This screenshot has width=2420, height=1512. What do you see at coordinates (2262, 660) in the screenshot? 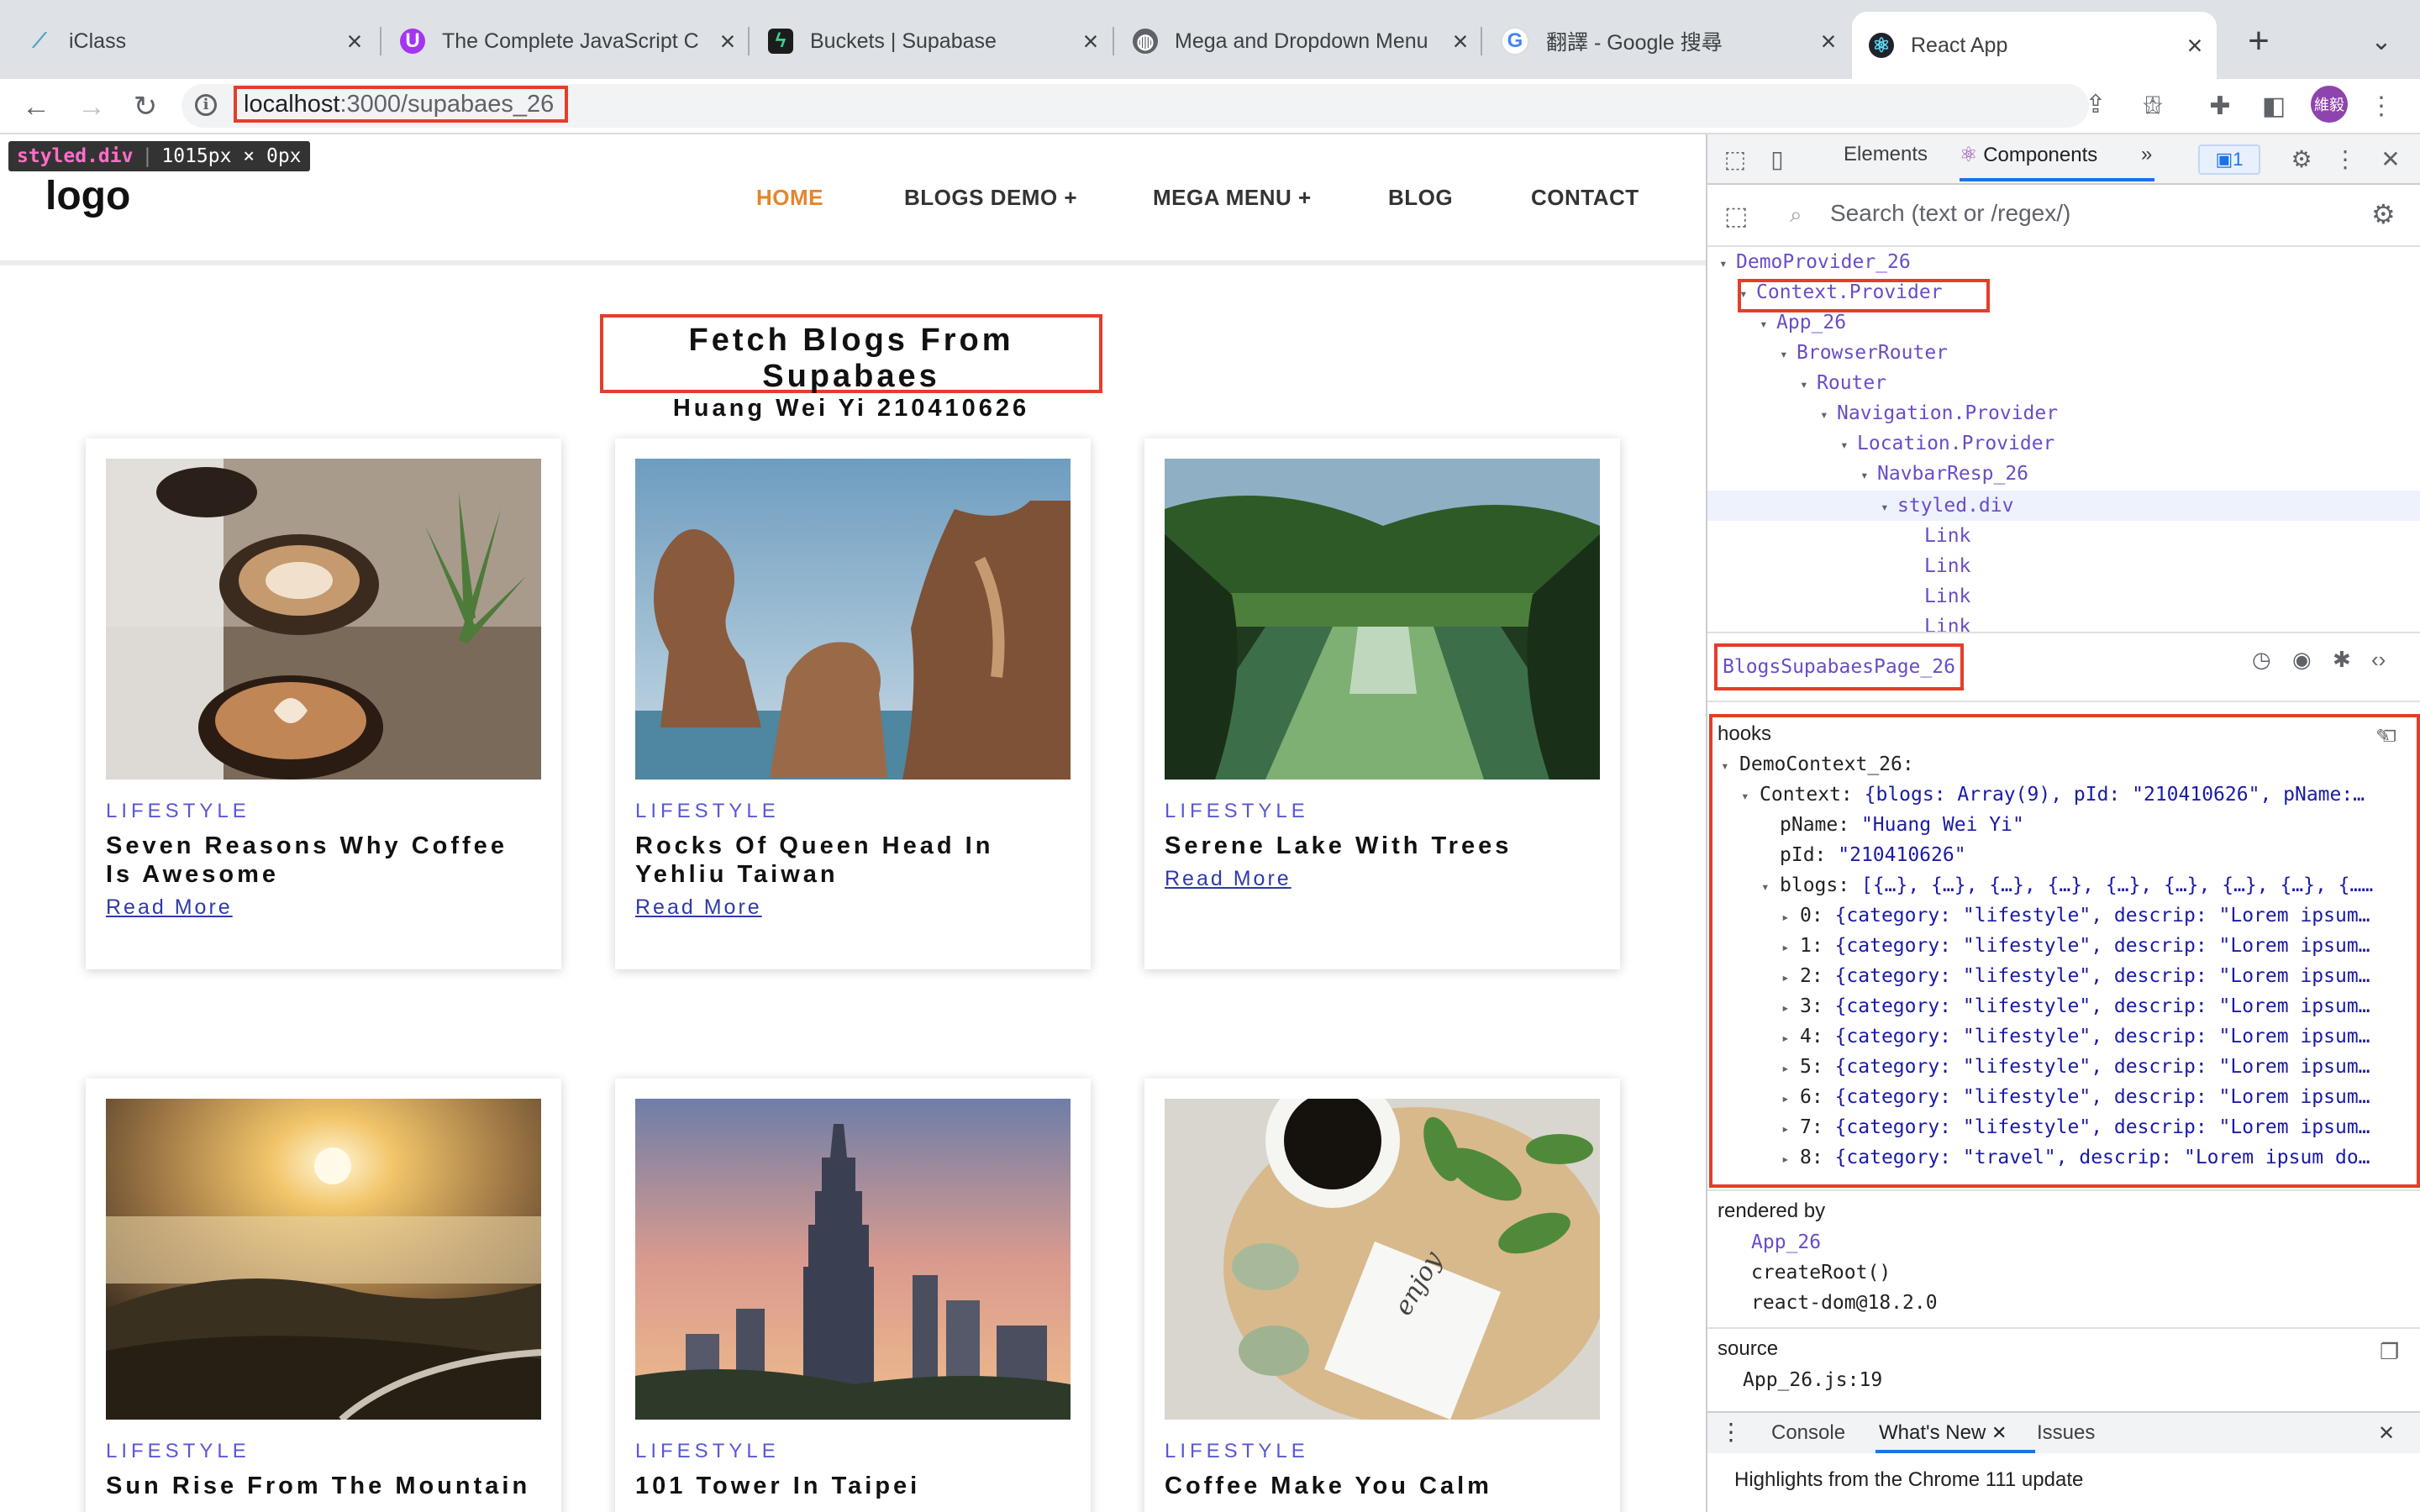
I see `suspend-timer-icon: ◷` at bounding box center [2262, 660].